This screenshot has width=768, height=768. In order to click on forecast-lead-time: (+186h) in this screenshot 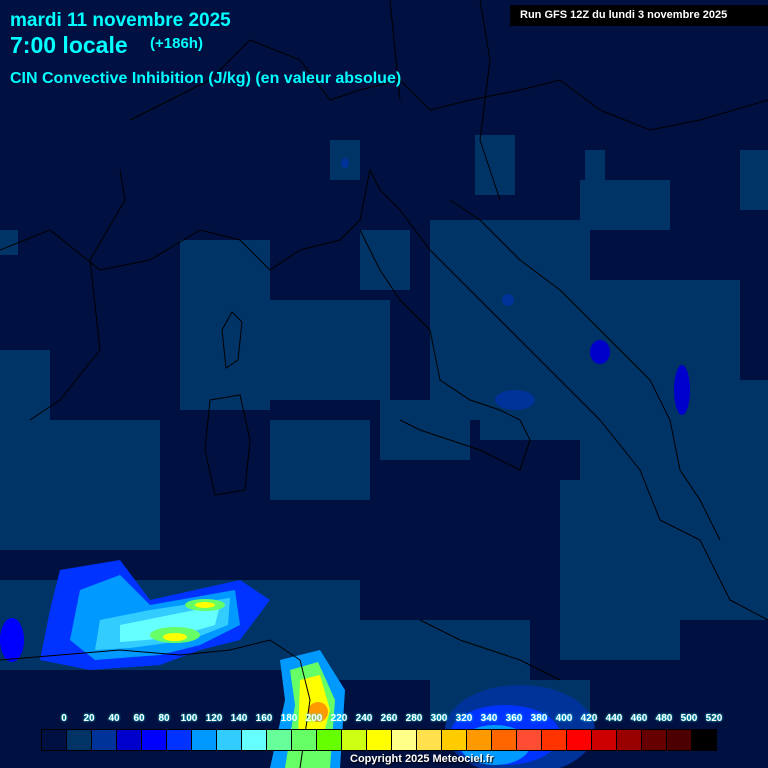, I will do `click(176, 43)`.